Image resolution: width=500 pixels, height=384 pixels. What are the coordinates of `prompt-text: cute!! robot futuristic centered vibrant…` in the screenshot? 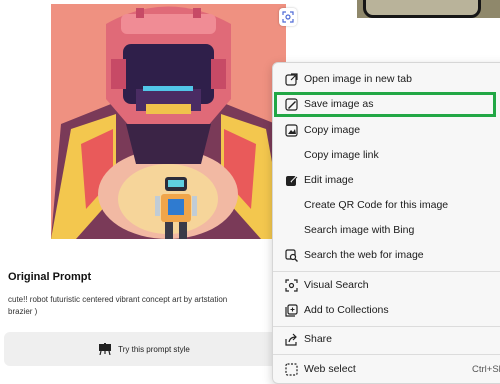 It's located at (148, 306).